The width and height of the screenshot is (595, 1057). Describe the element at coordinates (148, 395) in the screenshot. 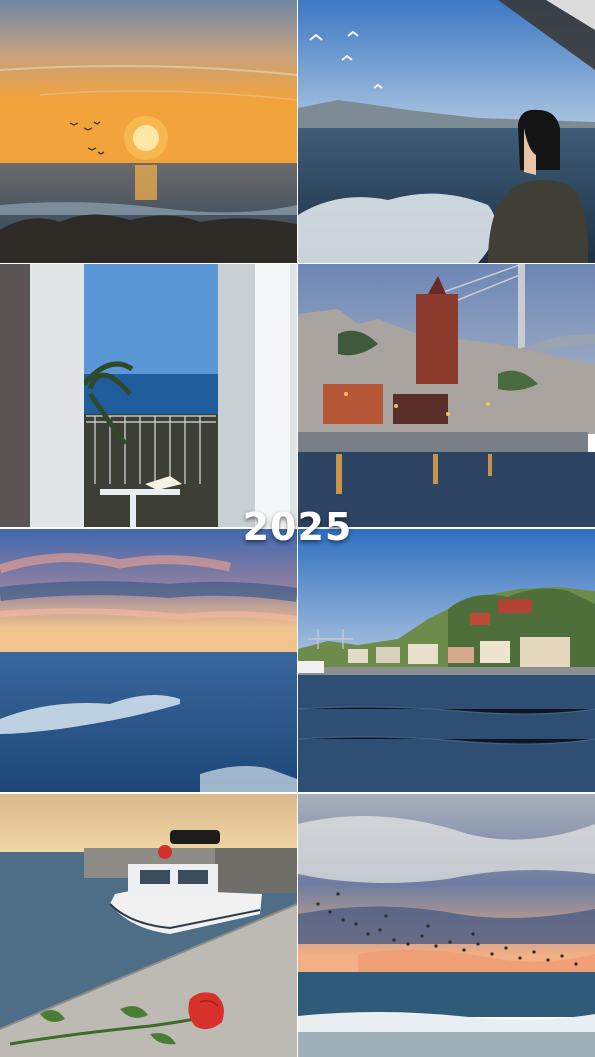

I see `photo-balcony-view` at that location.